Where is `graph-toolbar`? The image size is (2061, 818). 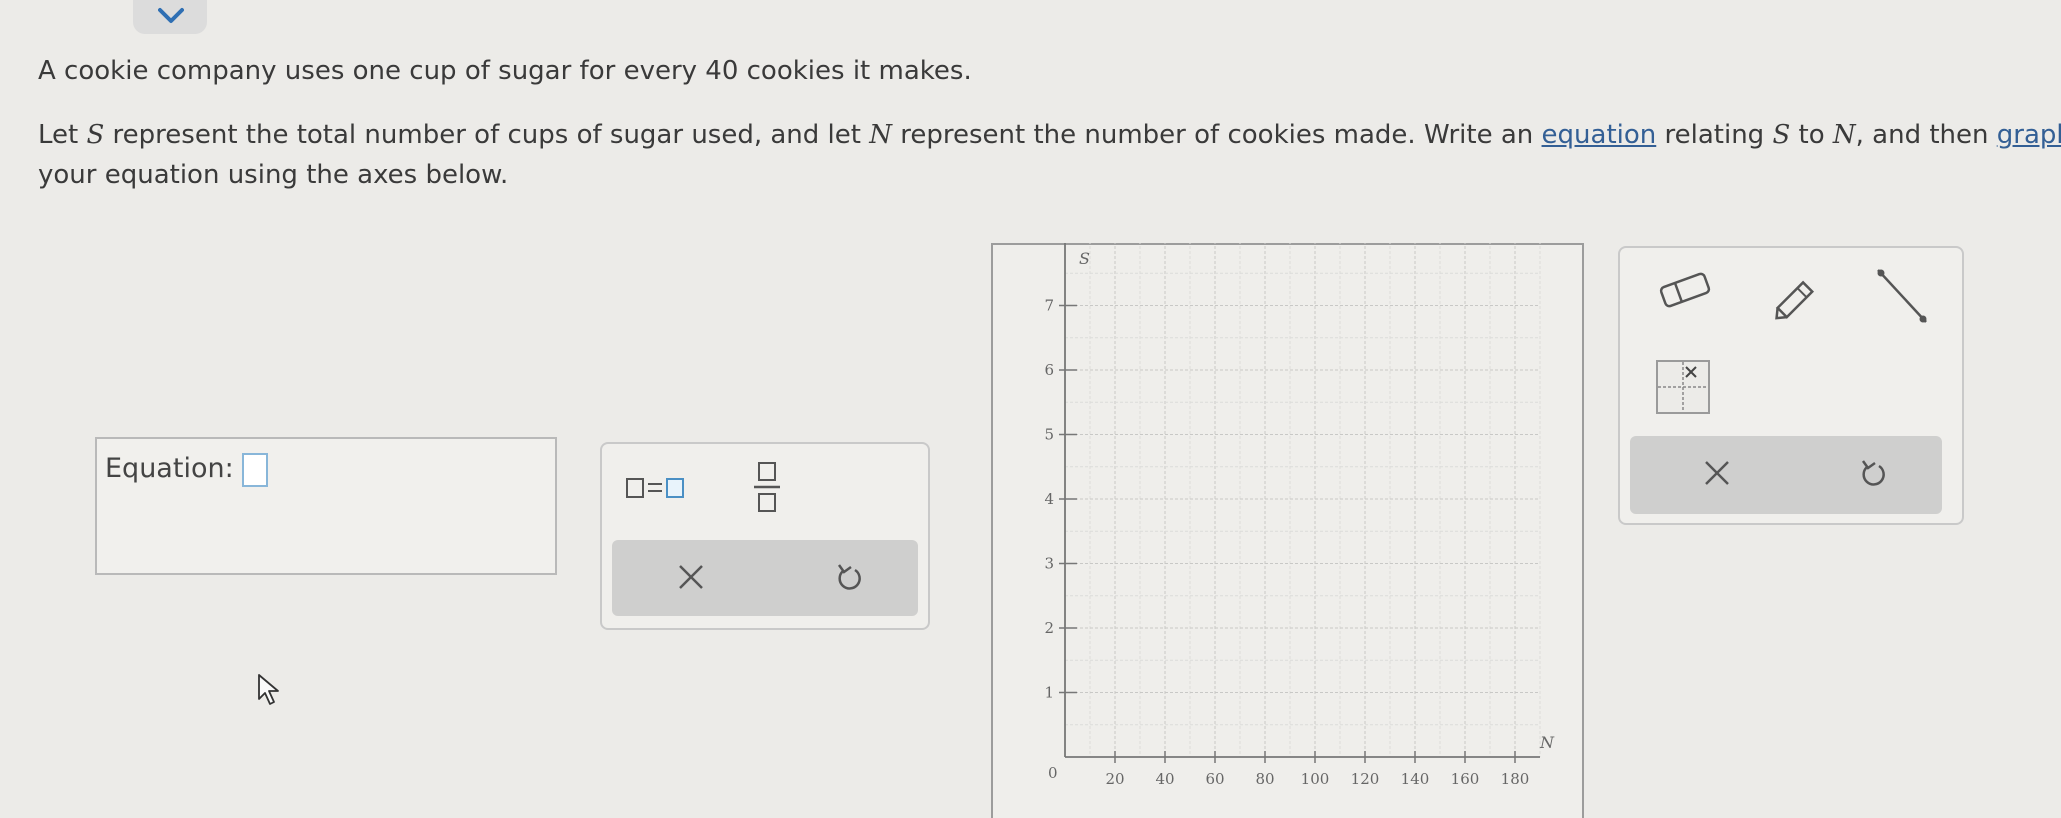
graph-toolbar is located at coordinates (1791, 385).